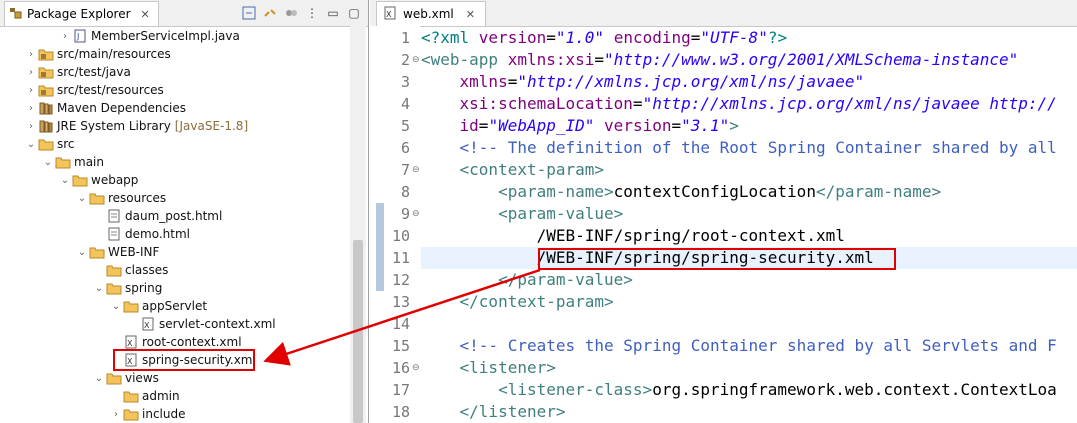 Image resolution: width=1077 pixels, height=423 pixels. Describe the element at coordinates (405, 104) in the screenshot. I see `line-number: 4` at that location.